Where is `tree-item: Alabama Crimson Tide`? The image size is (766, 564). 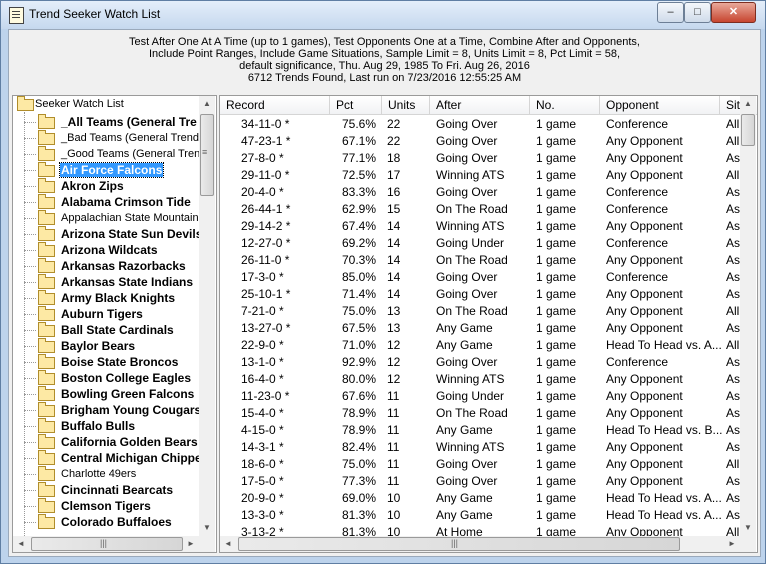
tree-item: Alabama Crimson Tide is located at coordinates (111, 202).